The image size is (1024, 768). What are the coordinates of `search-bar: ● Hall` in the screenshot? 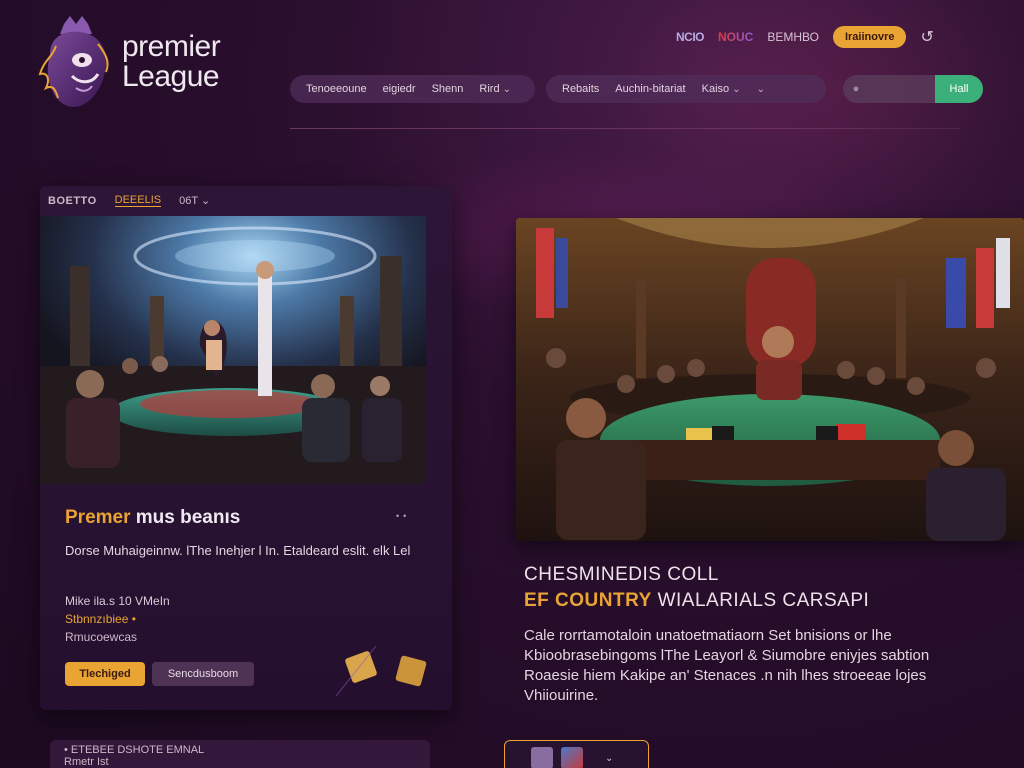 It's located at (913, 89).